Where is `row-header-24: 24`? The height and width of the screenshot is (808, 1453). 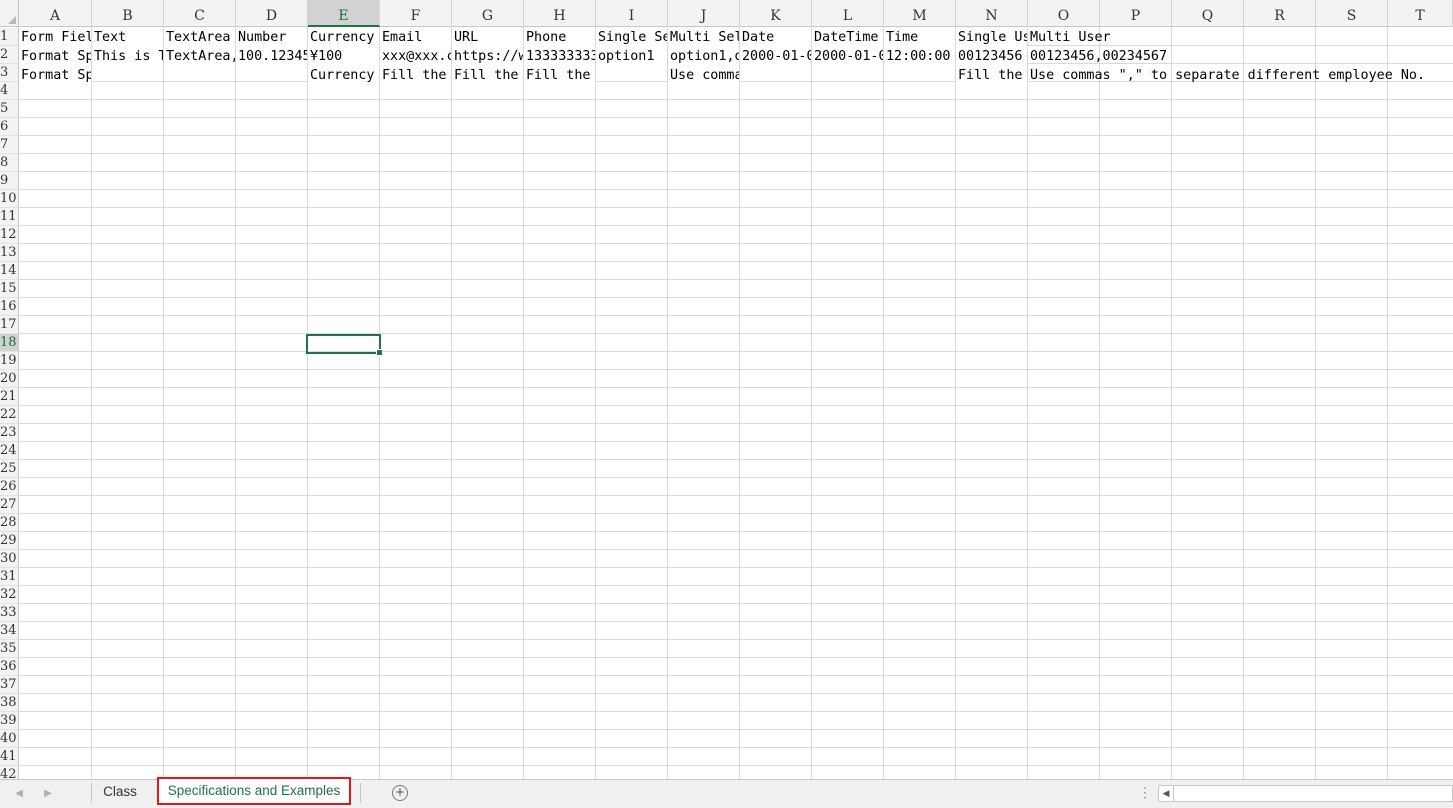
row-header-24: 24 is located at coordinates (9, 451).